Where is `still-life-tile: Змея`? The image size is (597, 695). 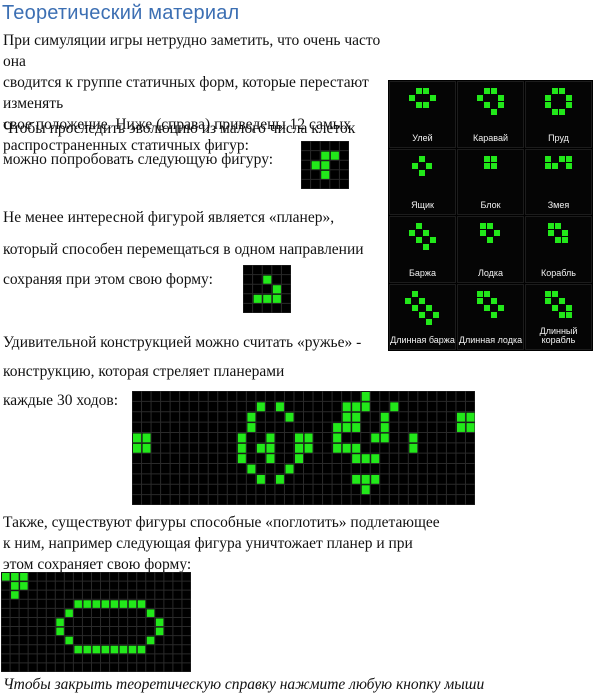
still-life-tile: Змея is located at coordinates (558, 181).